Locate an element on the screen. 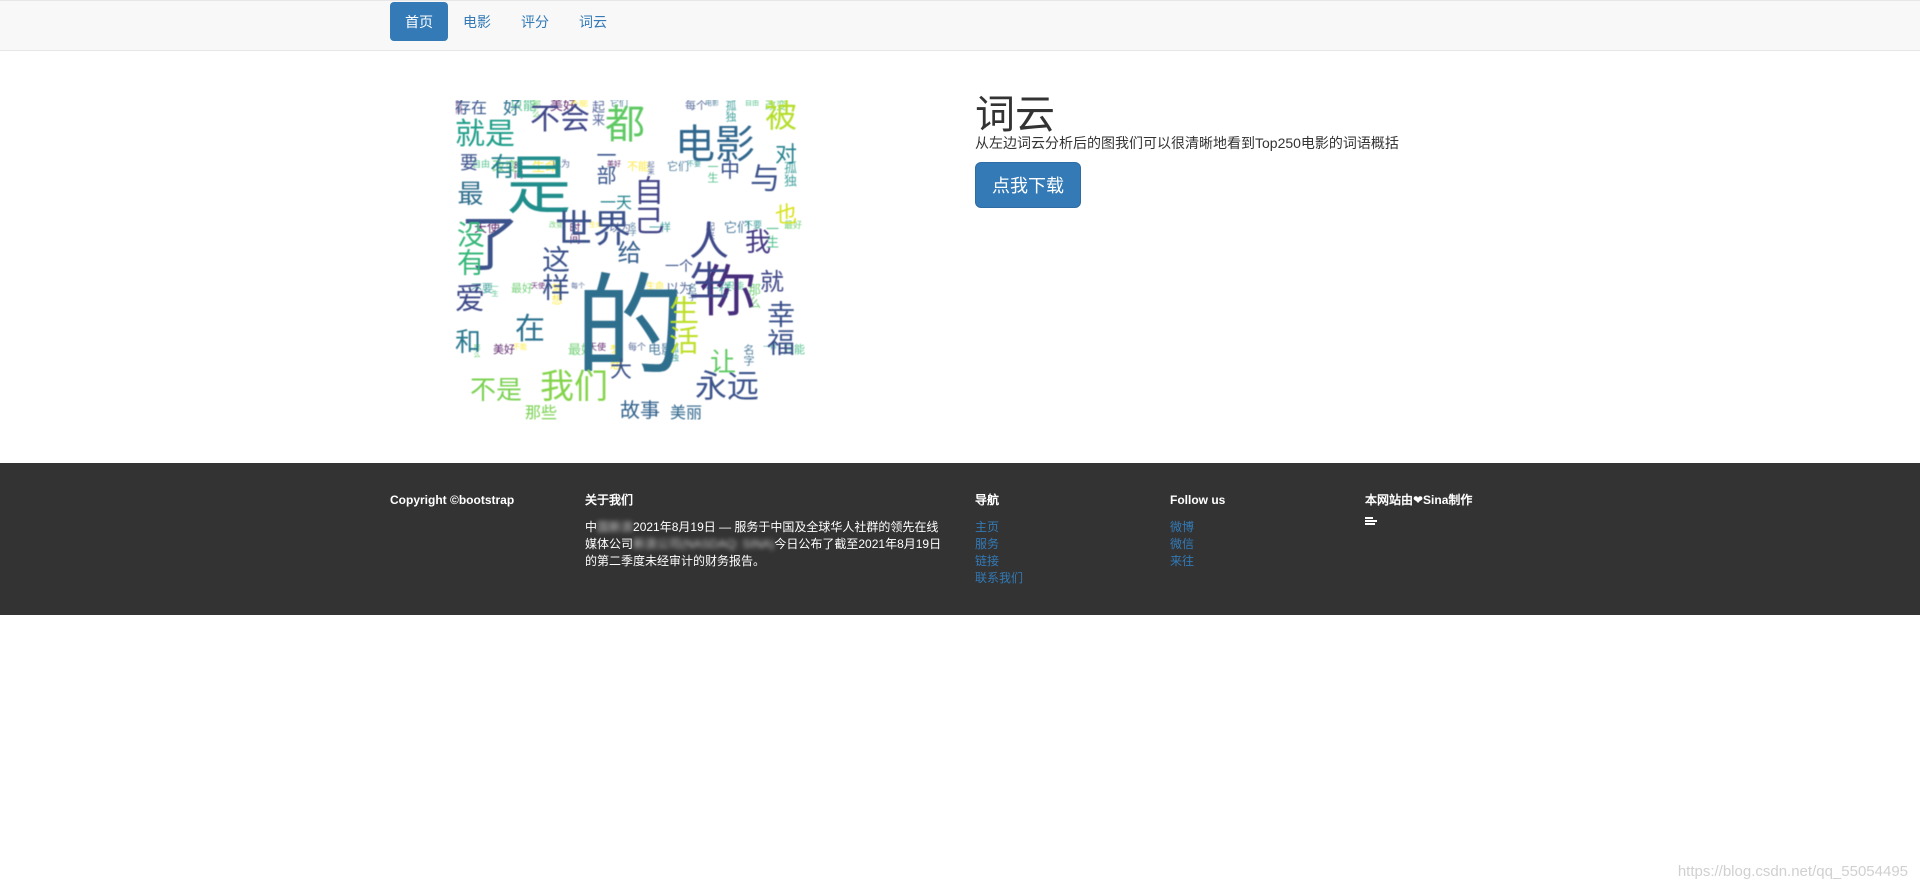 The height and width of the screenshot is (886, 1920). wordcloud-word: 在 is located at coordinates (530, 329).